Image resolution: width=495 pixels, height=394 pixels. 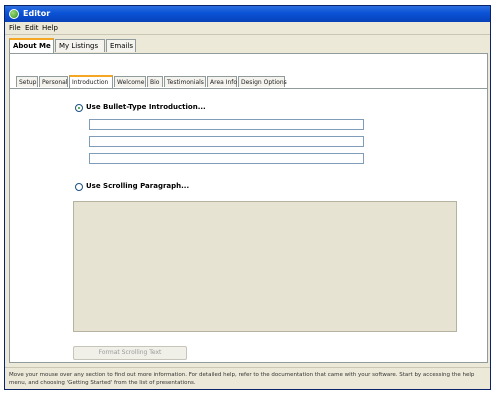 I want to click on bullet-line-2-field, so click(x=226, y=141).